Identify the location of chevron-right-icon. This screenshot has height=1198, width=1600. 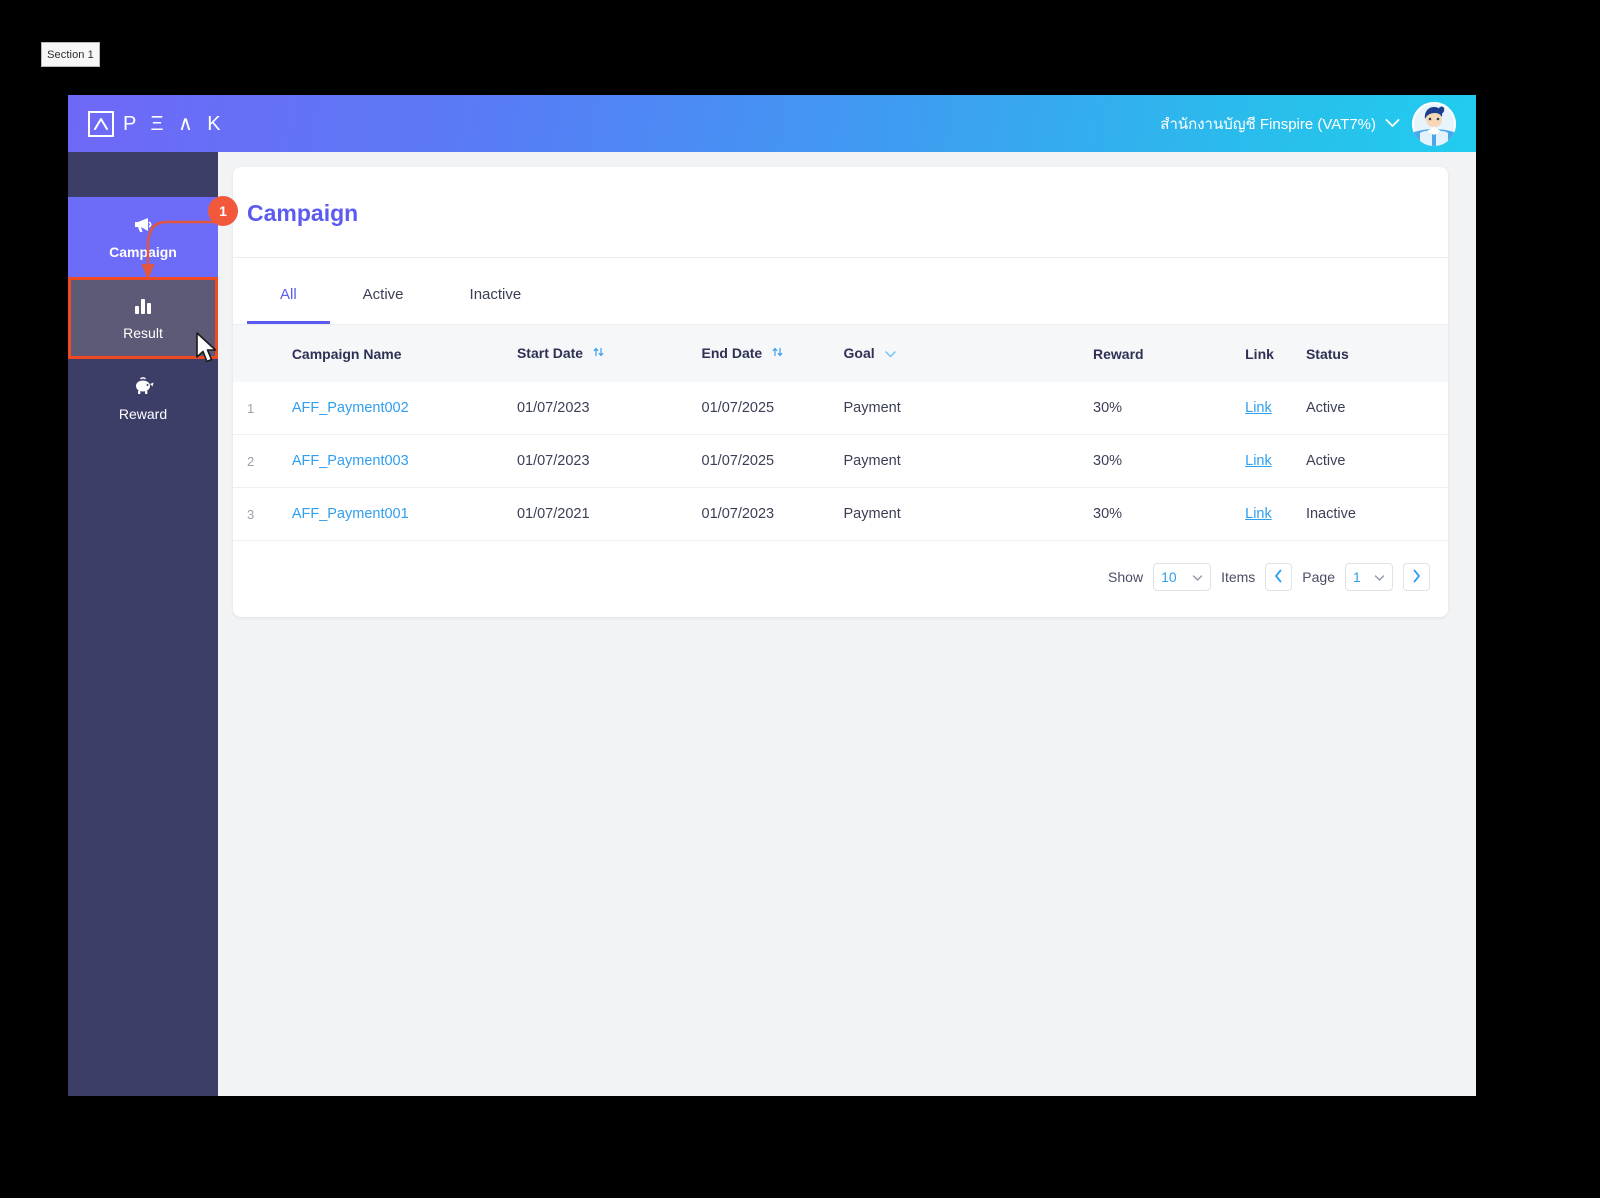
(1416, 577).